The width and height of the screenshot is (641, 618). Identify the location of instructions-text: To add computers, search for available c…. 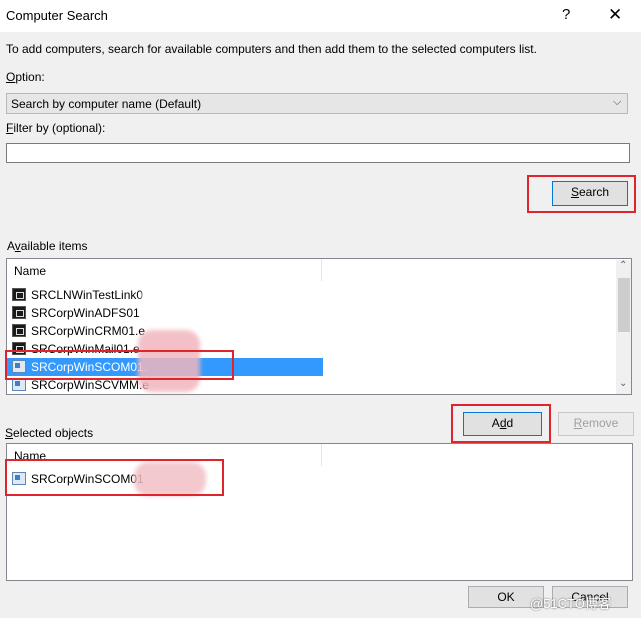
(271, 49).